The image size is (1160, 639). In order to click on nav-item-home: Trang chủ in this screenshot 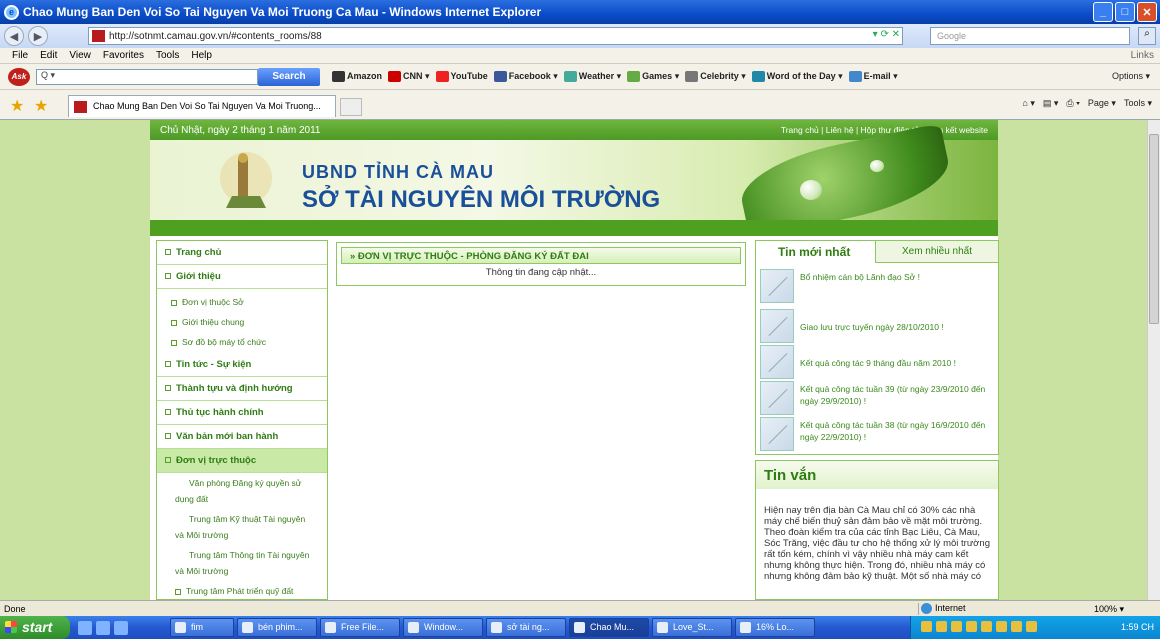, I will do `click(242, 253)`.